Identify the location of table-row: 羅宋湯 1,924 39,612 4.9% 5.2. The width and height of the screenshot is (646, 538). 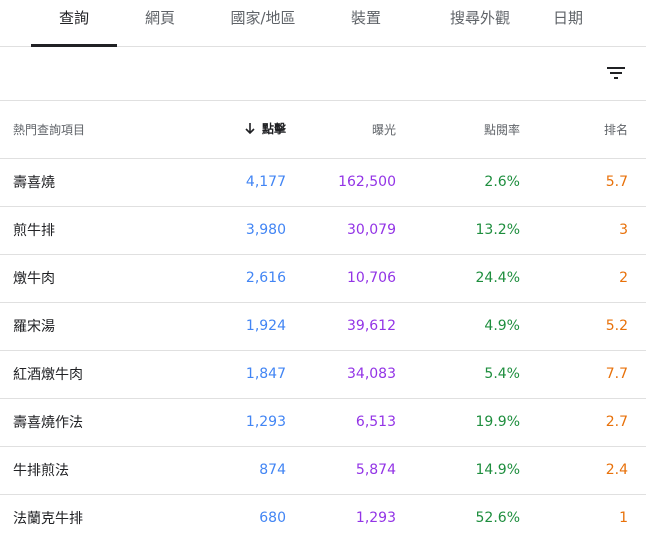
(323, 326).